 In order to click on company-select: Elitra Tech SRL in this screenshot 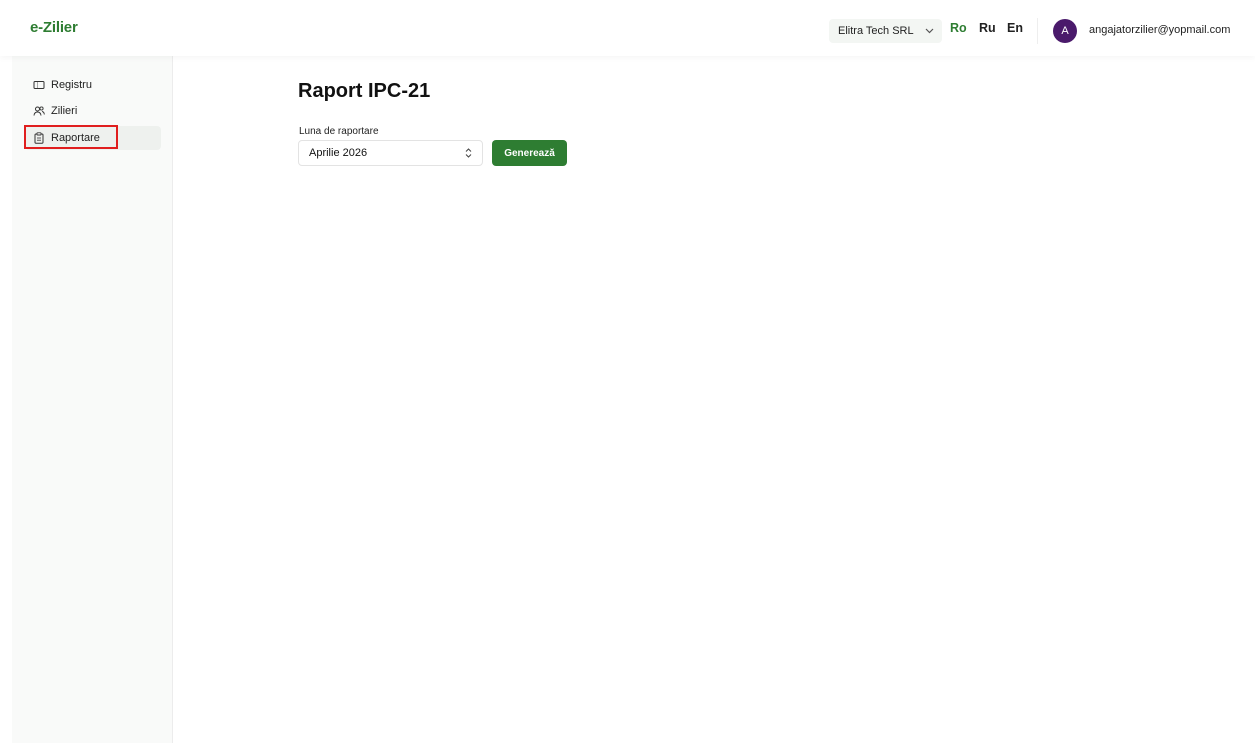, I will do `click(885, 31)`.